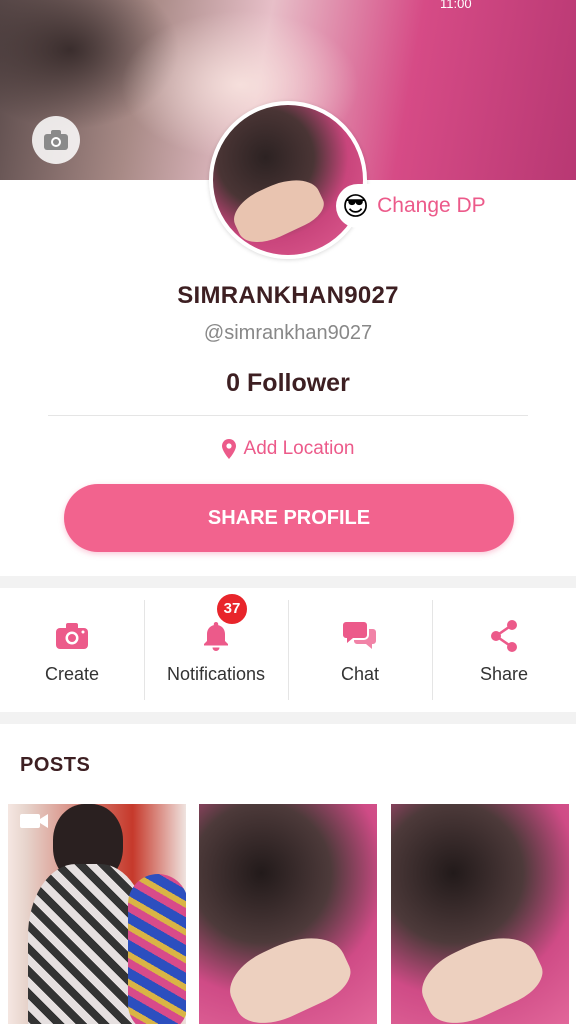 This screenshot has width=576, height=1024. I want to click on notification-badge: 37, so click(232, 608).